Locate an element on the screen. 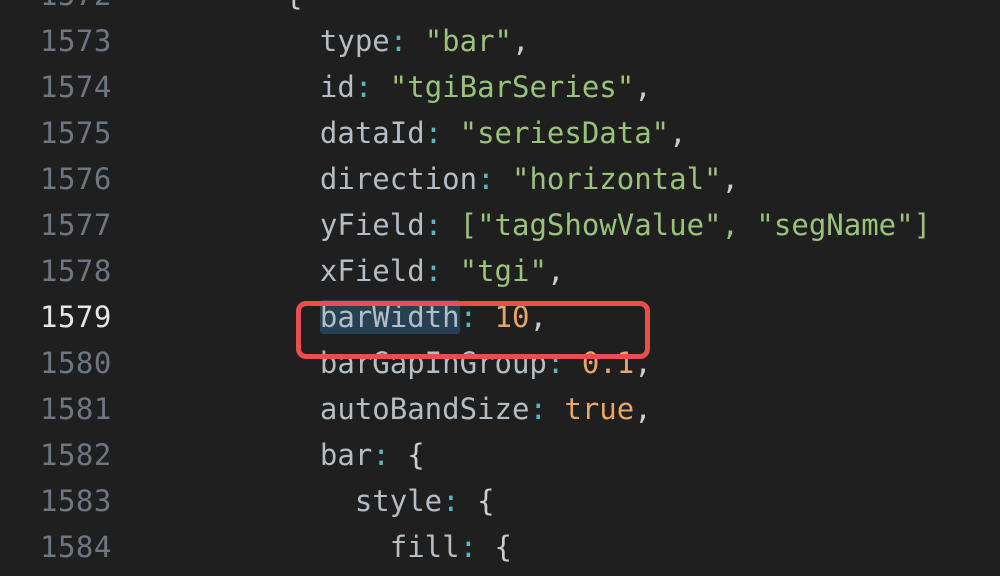 The width and height of the screenshot is (1000, 576). property-key: dataId is located at coordinates (372, 133).